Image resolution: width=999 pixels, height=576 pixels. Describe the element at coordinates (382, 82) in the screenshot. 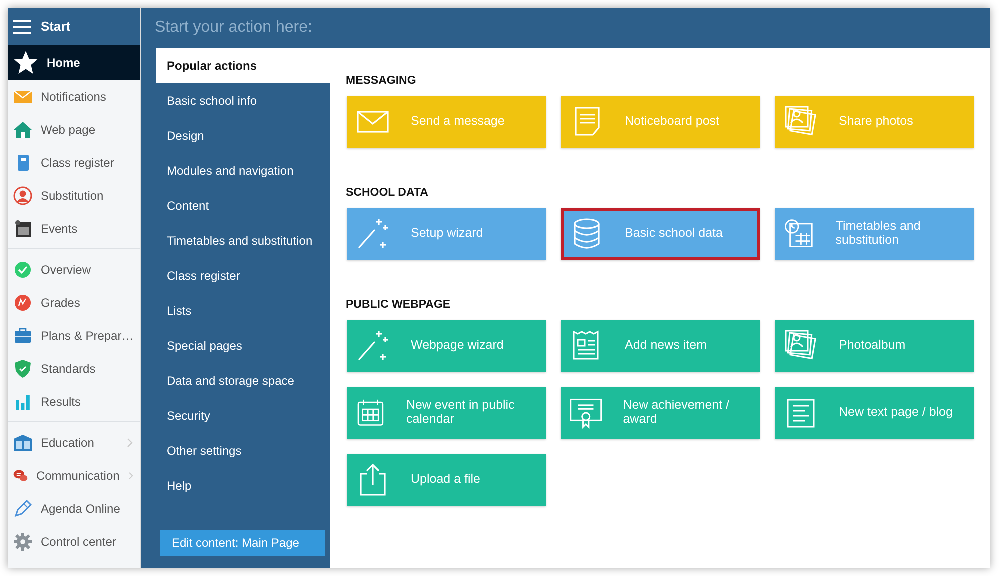

I see `section-title: MESSAGING` at that location.